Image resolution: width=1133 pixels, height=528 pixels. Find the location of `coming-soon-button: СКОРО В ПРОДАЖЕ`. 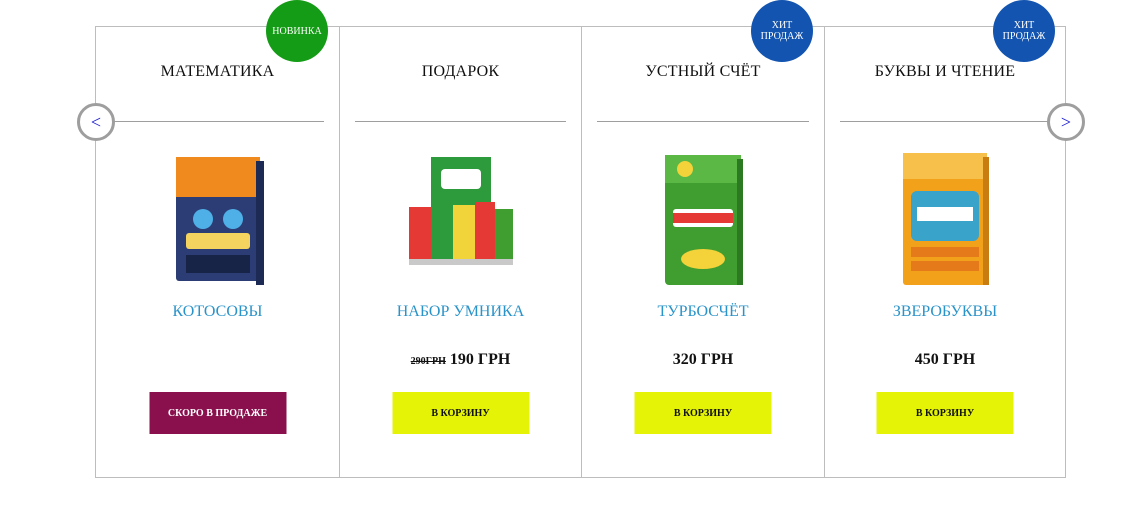

coming-soon-button: СКОРО В ПРОДАЖЕ is located at coordinates (217, 413).